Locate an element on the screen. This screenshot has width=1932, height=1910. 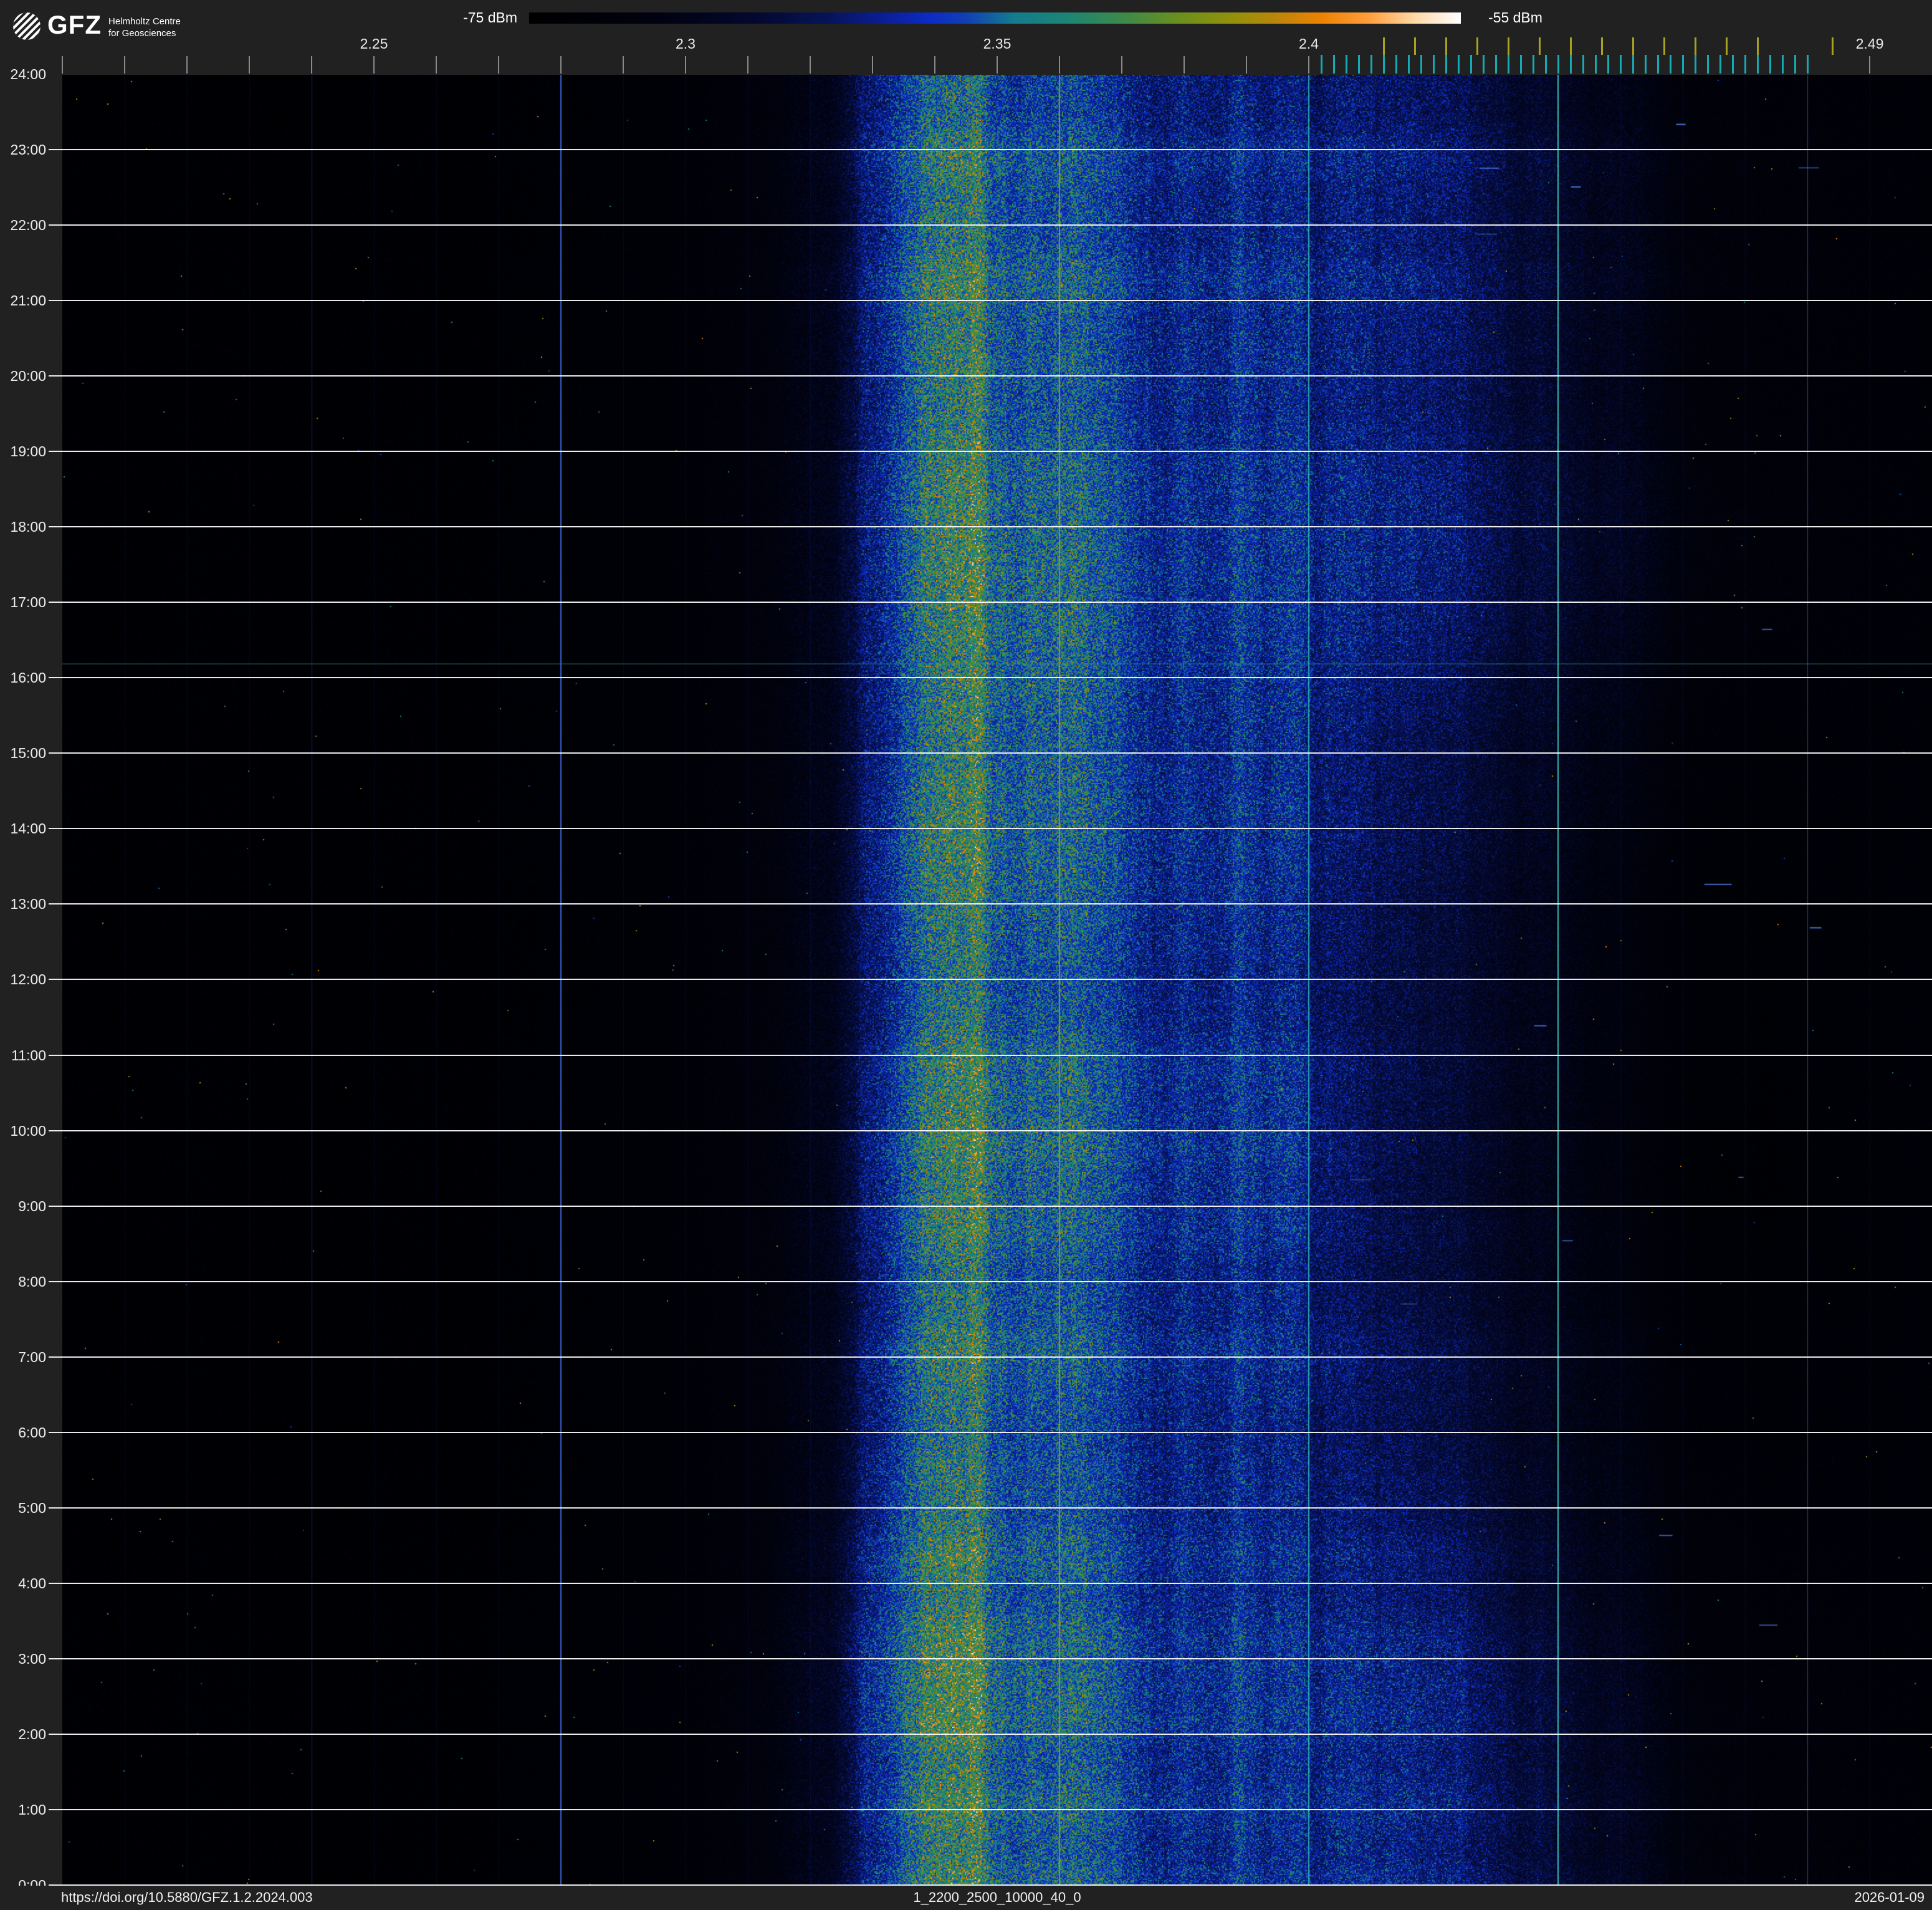
hour-gridline-7:00 is located at coordinates (990, 1357).